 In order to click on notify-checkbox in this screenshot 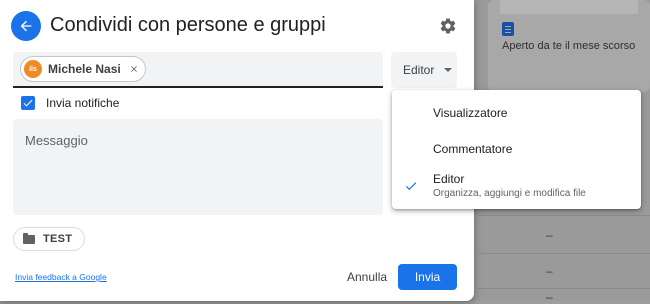, I will do `click(28, 103)`.